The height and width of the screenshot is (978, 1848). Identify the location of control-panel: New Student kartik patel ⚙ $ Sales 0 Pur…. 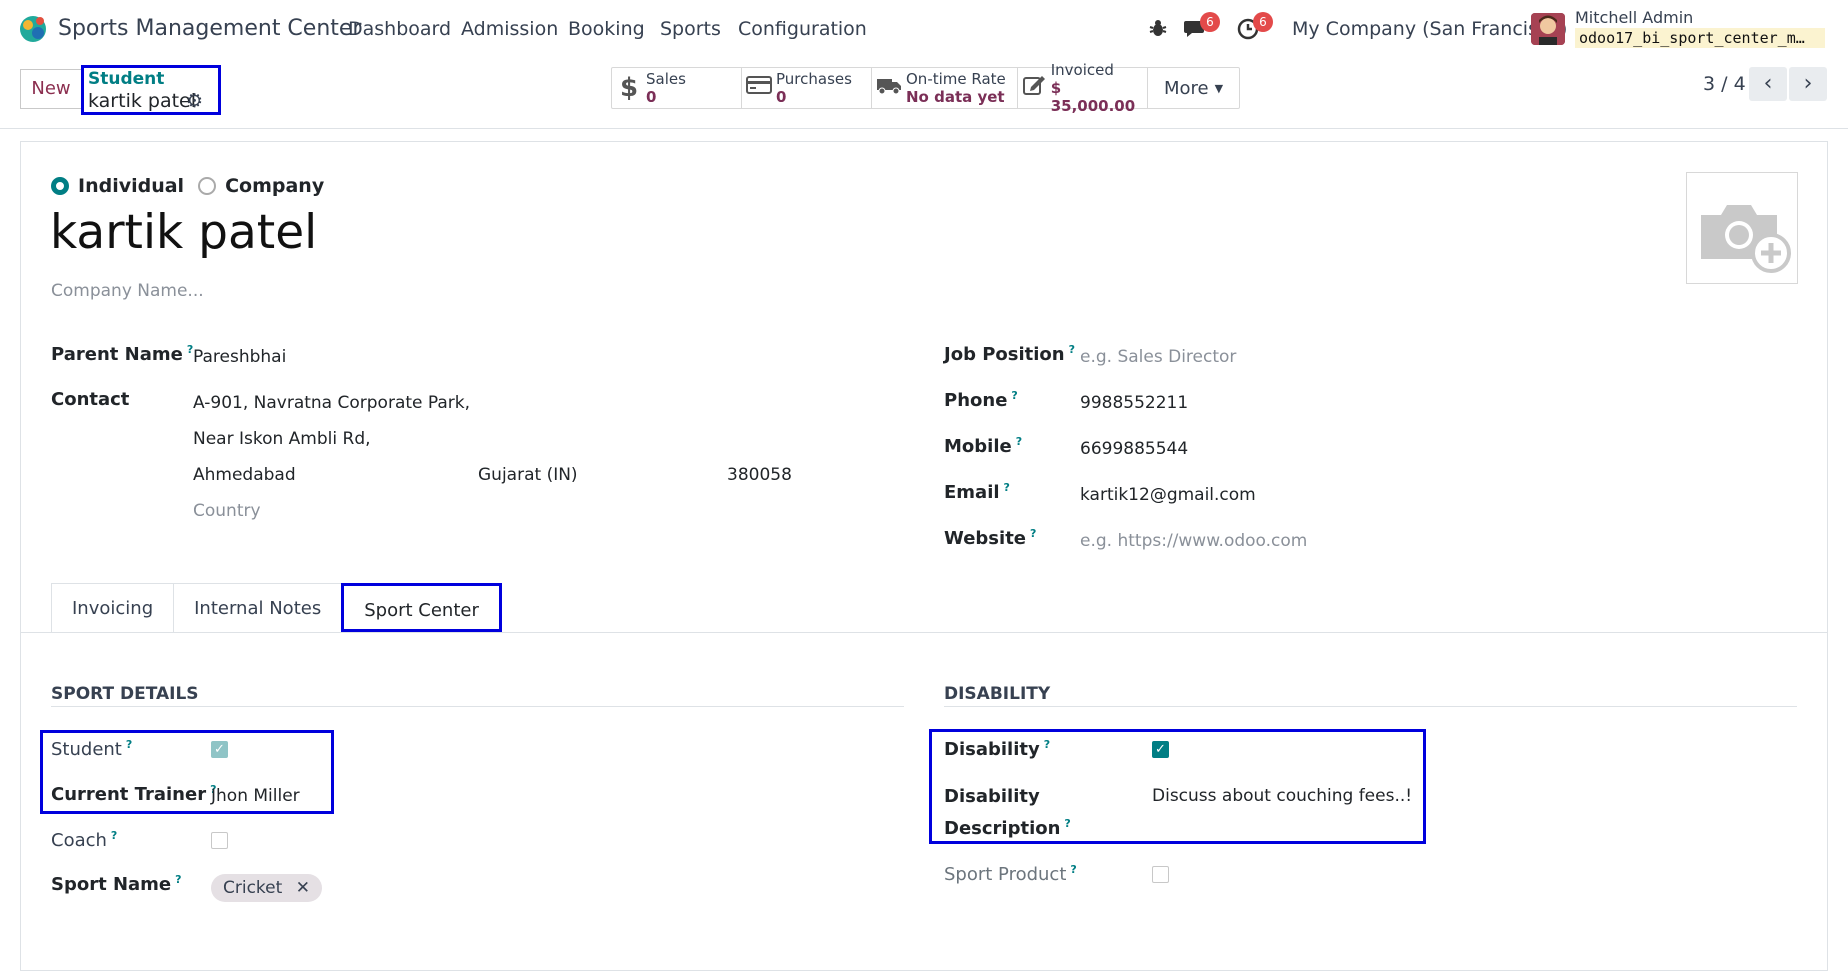
(924, 93).